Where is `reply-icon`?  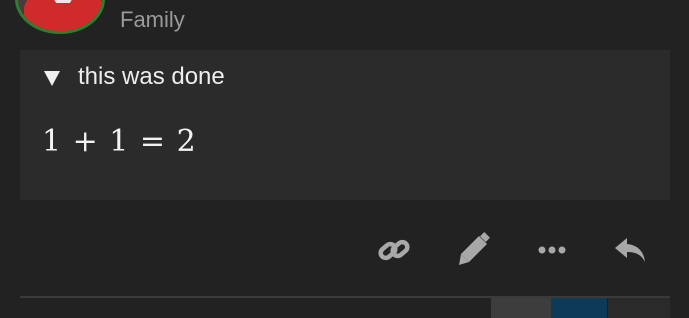
reply-icon is located at coordinates (630, 250).